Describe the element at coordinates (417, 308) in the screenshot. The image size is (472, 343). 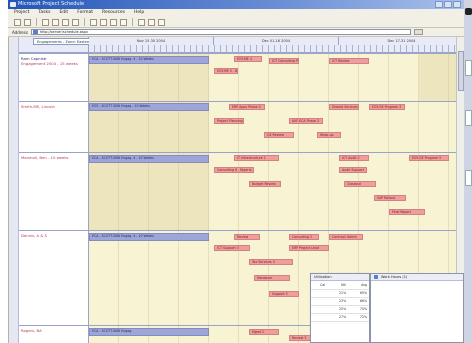
I see `work-hours-panel: Work Hours (1)` at that location.